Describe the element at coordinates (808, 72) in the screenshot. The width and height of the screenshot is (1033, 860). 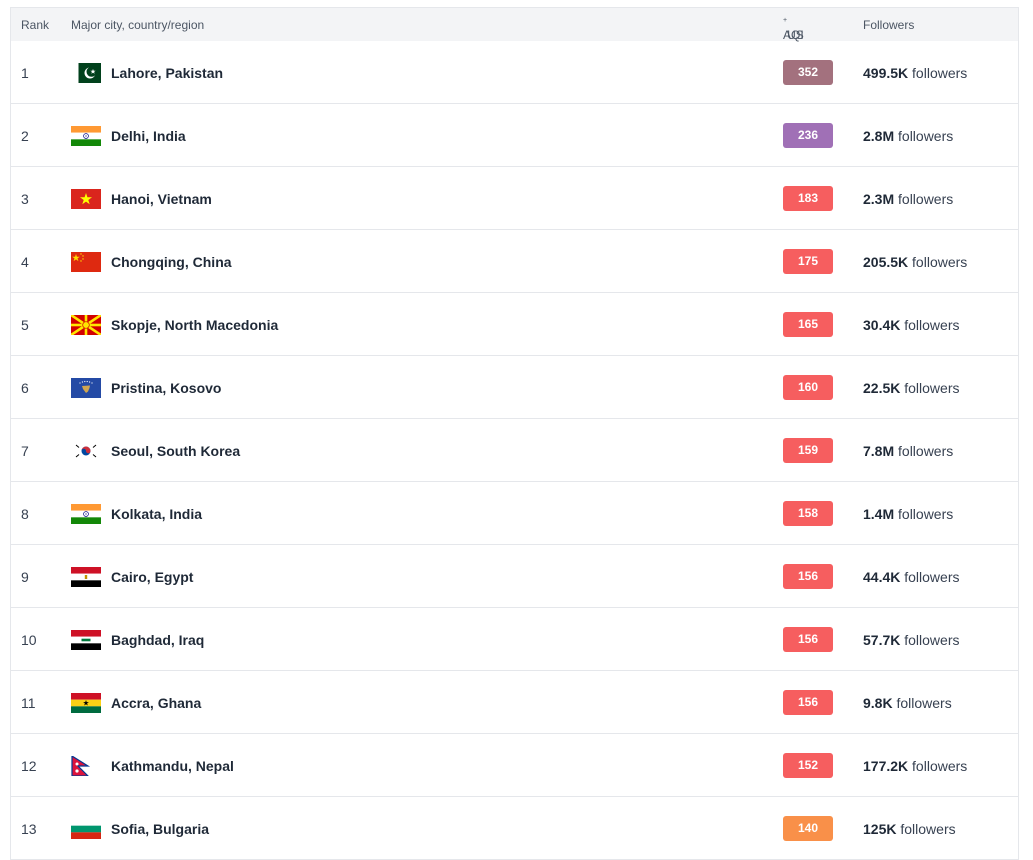
I see `aqi-badge: 352` at that location.